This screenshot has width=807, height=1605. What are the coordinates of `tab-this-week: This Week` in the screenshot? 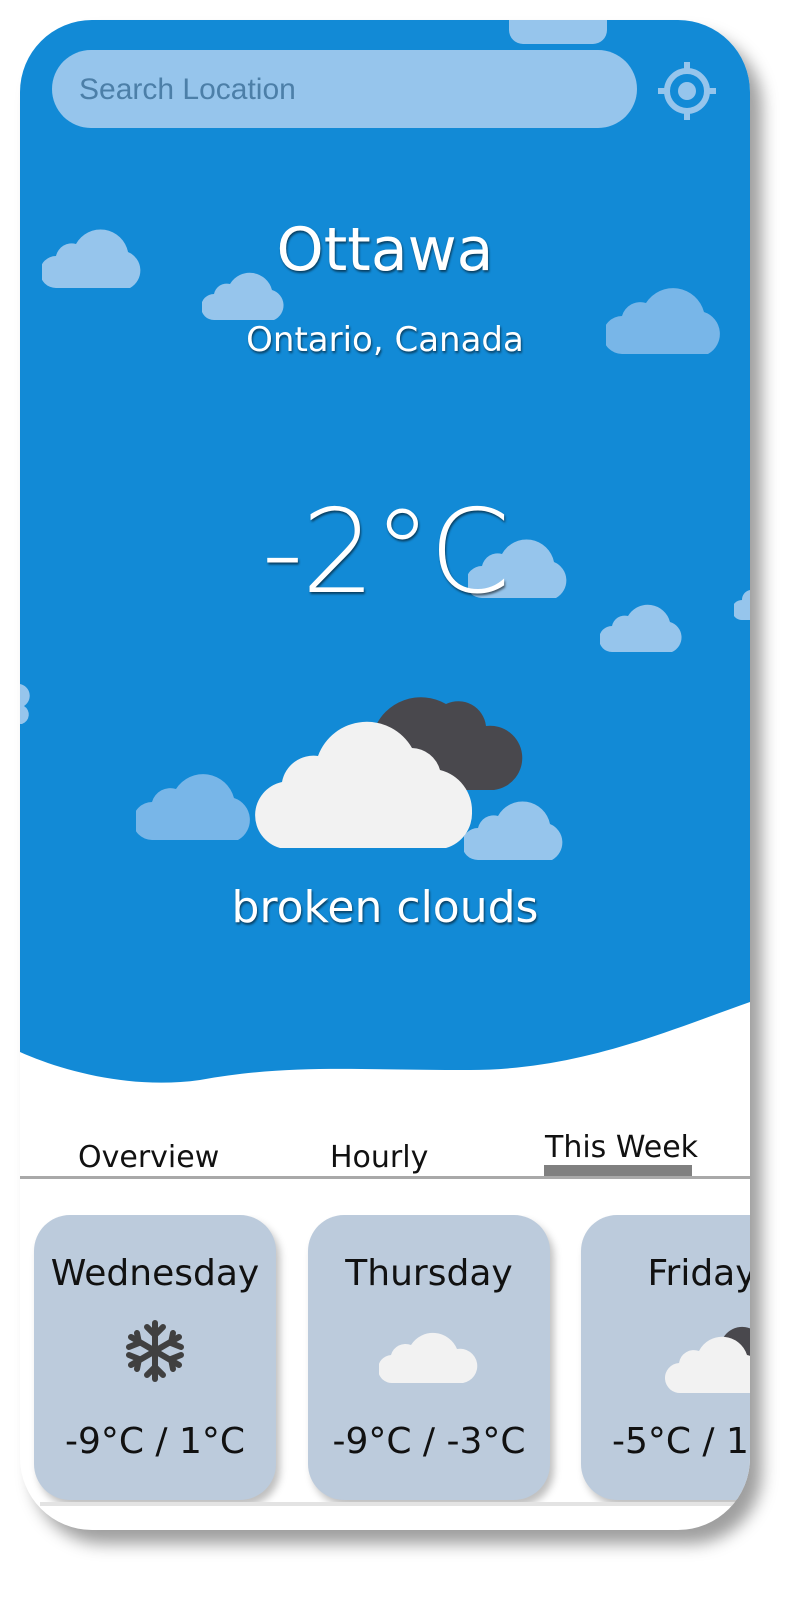 It's located at (621, 1147).